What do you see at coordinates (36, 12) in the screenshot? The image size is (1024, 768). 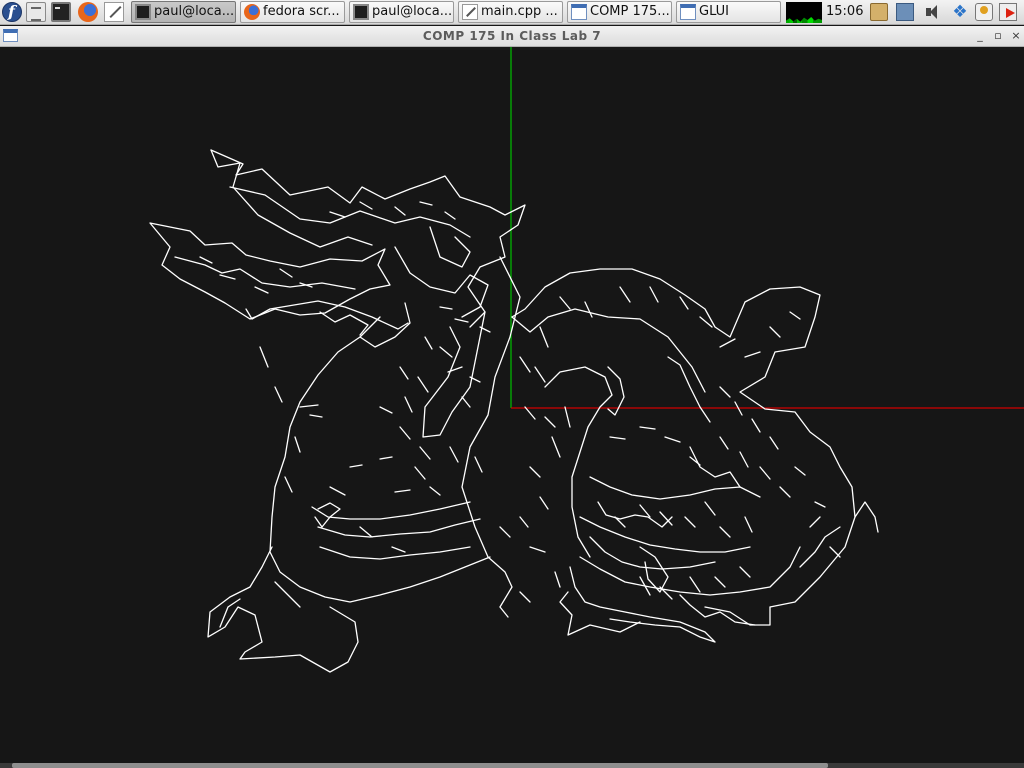 I see `file-manager-icon` at bounding box center [36, 12].